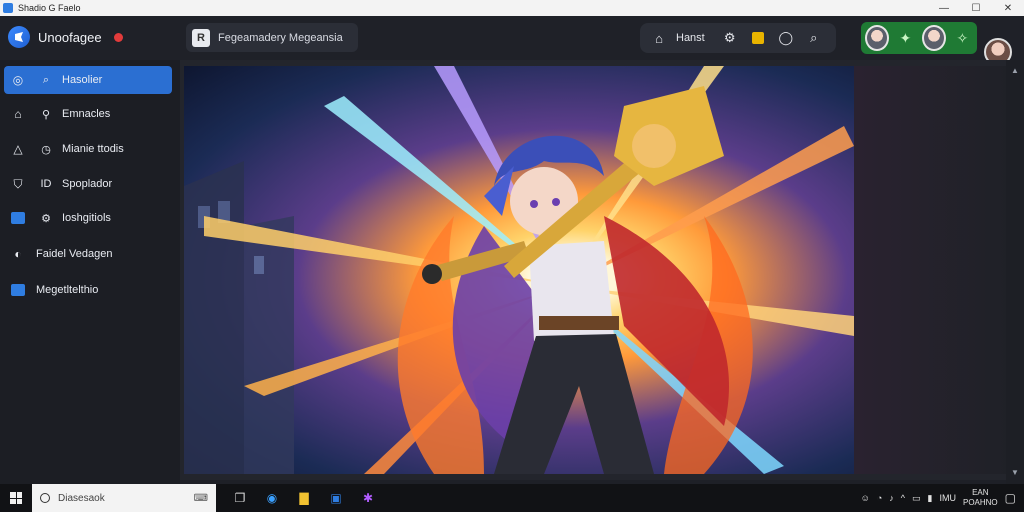 This screenshot has width=1024, height=512. What do you see at coordinates (240, 498) in the screenshot?
I see `task-view-icon: ❐` at bounding box center [240, 498].